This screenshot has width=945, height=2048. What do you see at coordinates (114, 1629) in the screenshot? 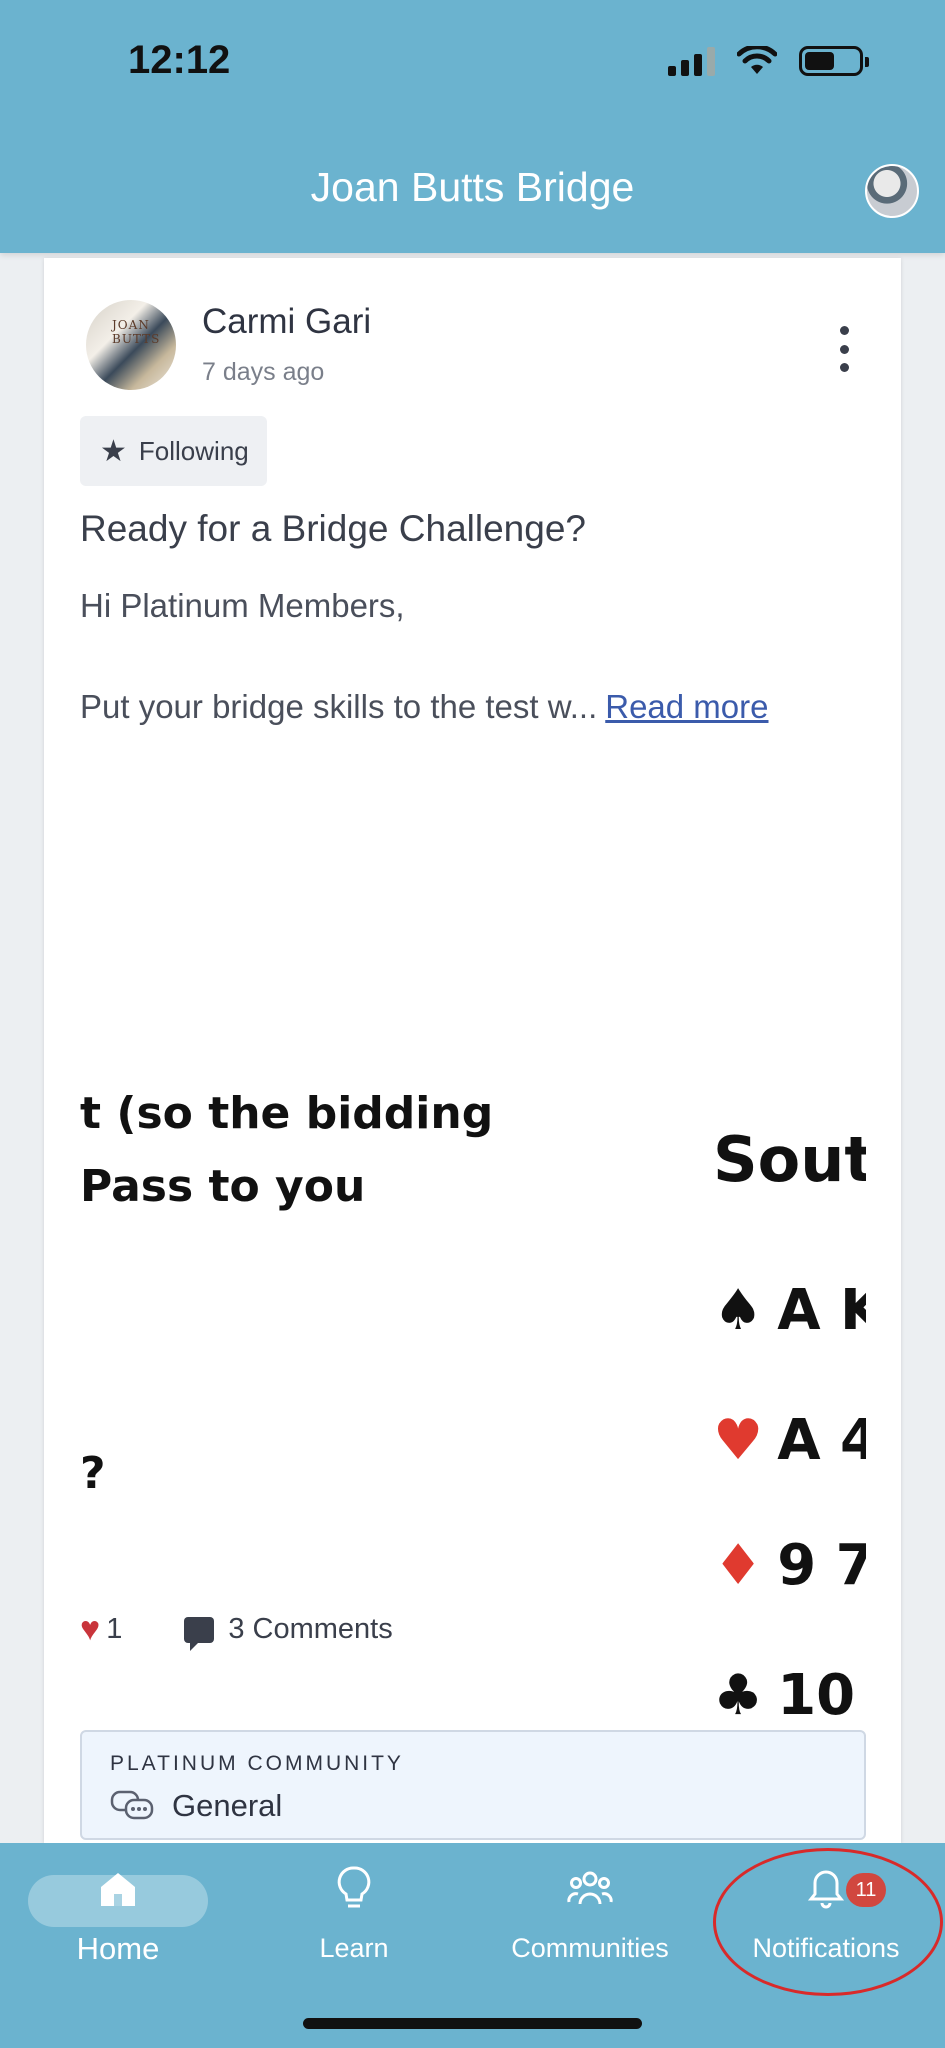
I see `like-count: 1` at bounding box center [114, 1629].